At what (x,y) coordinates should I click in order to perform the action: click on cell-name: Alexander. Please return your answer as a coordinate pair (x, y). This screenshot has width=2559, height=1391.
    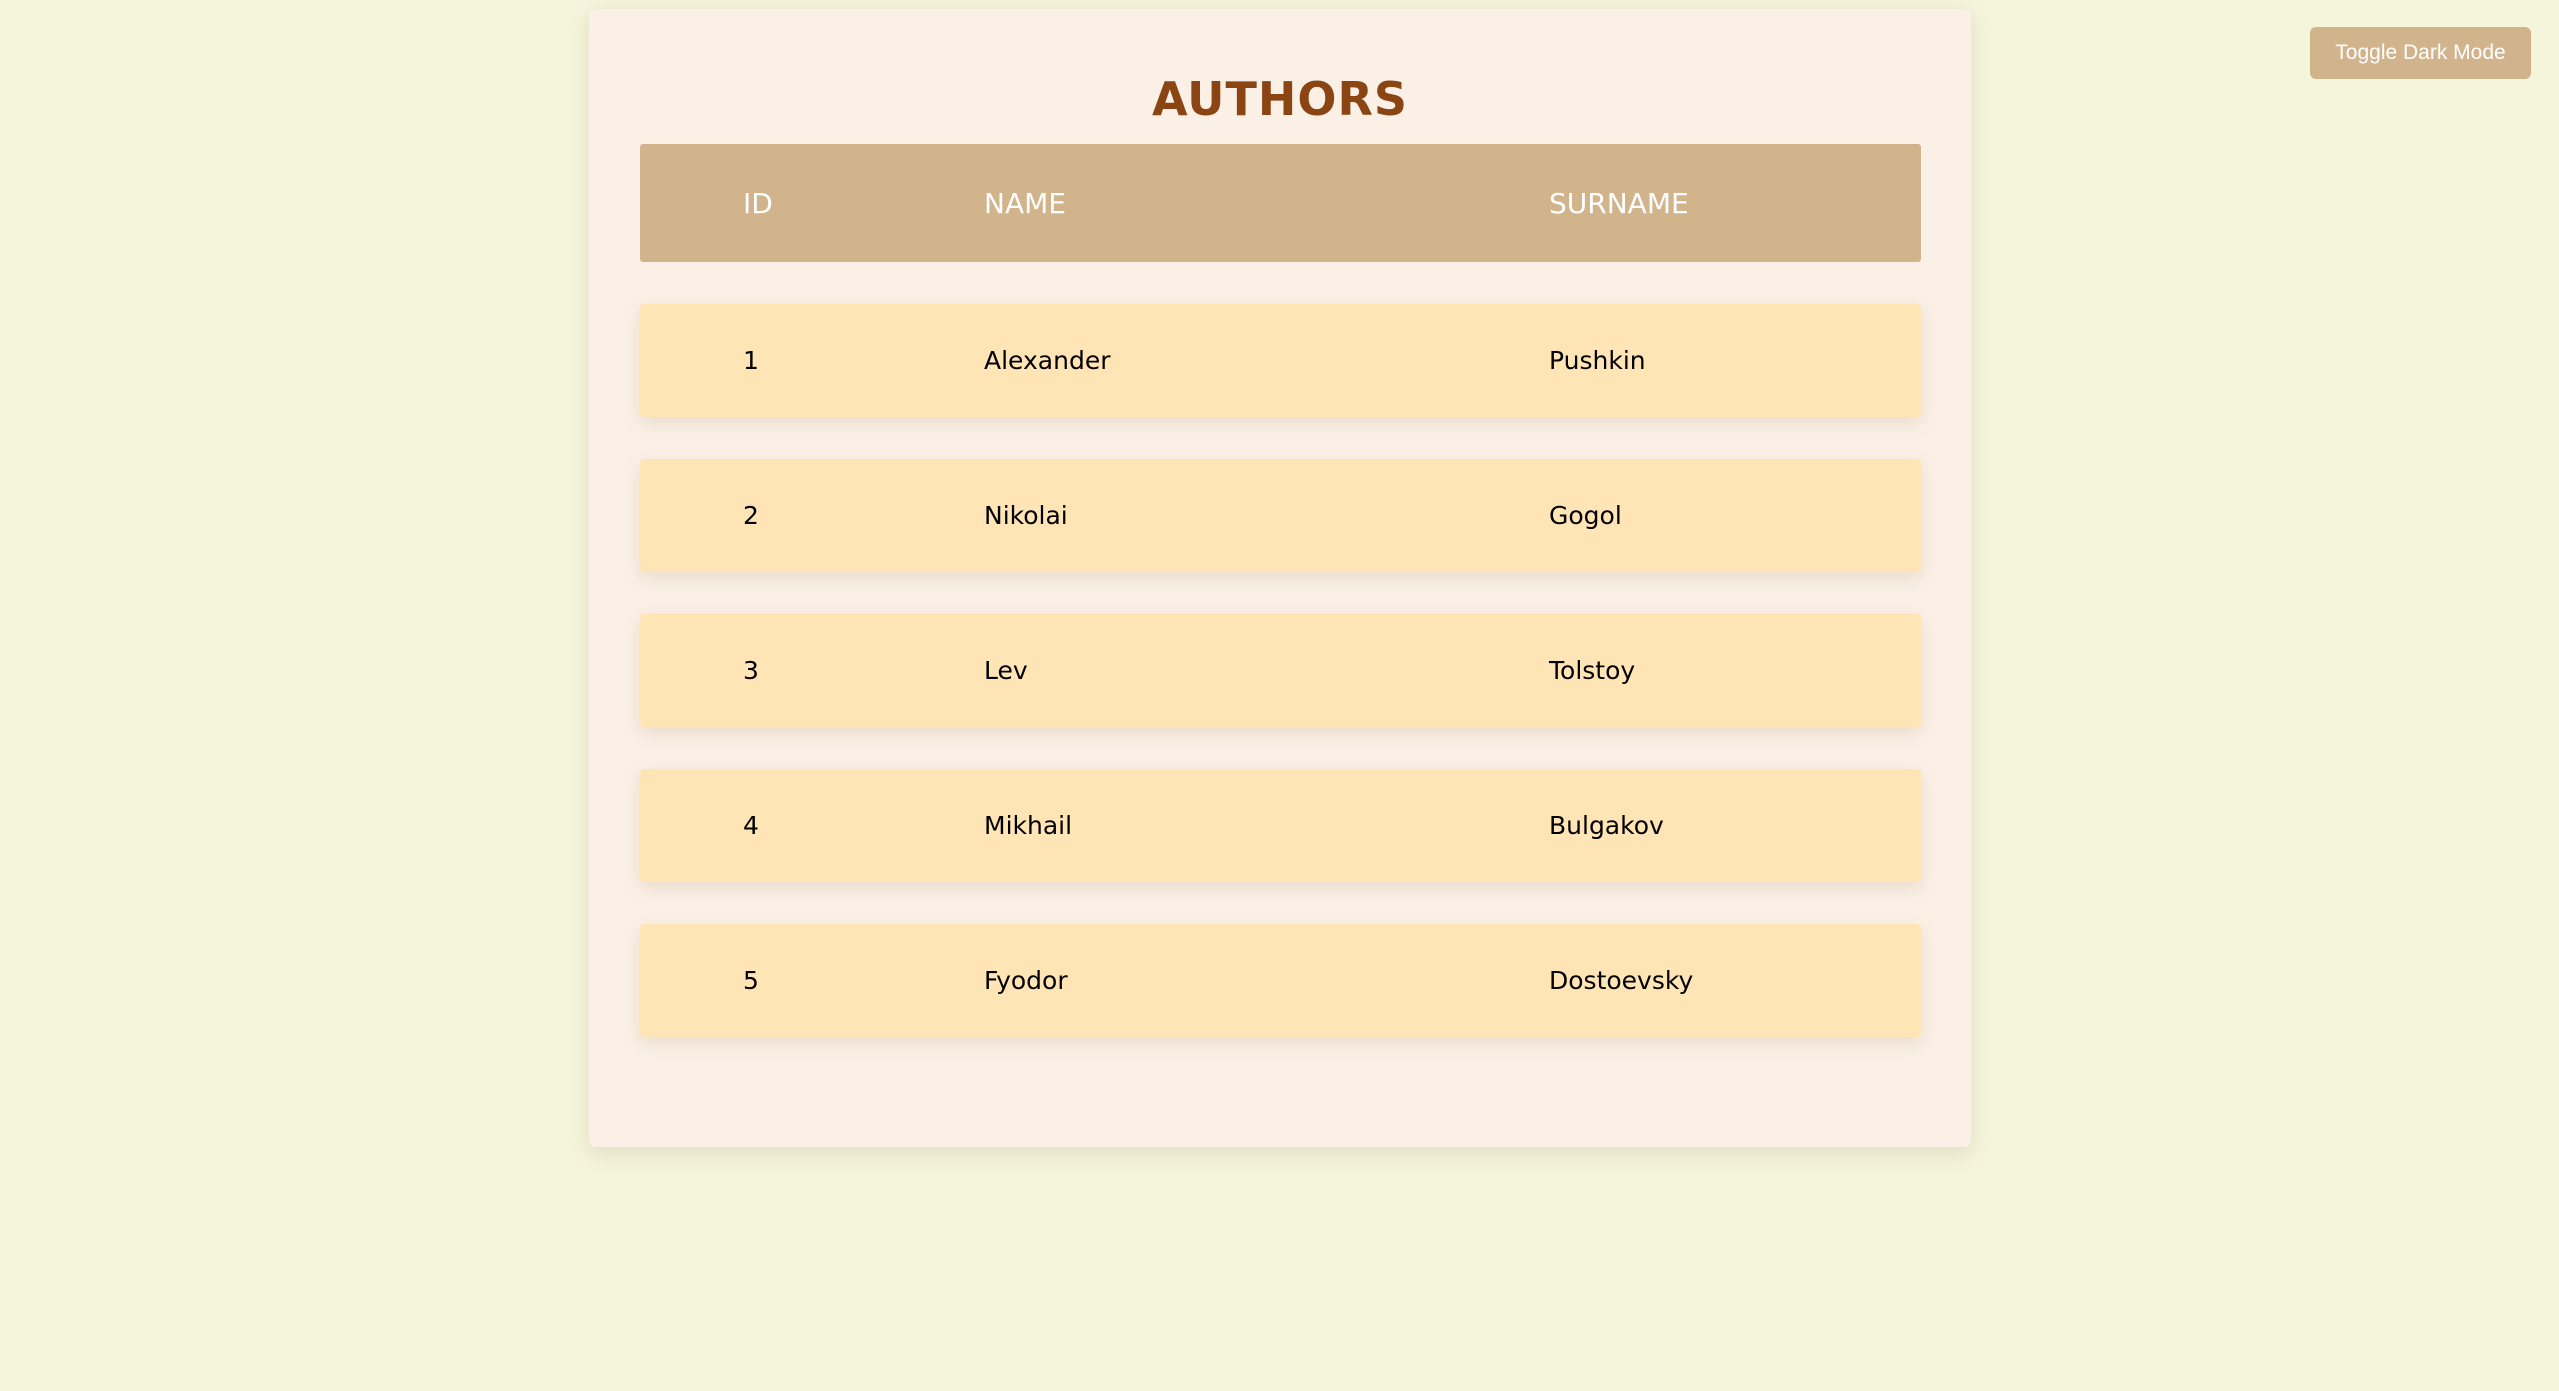
    Looking at the image, I should click on (1047, 360).